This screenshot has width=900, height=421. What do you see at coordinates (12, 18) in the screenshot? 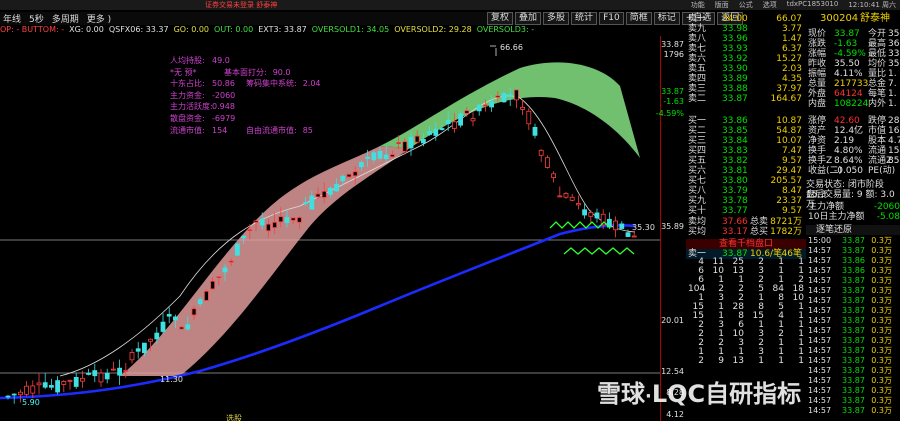
I see `tab-year: 年线` at bounding box center [12, 18].